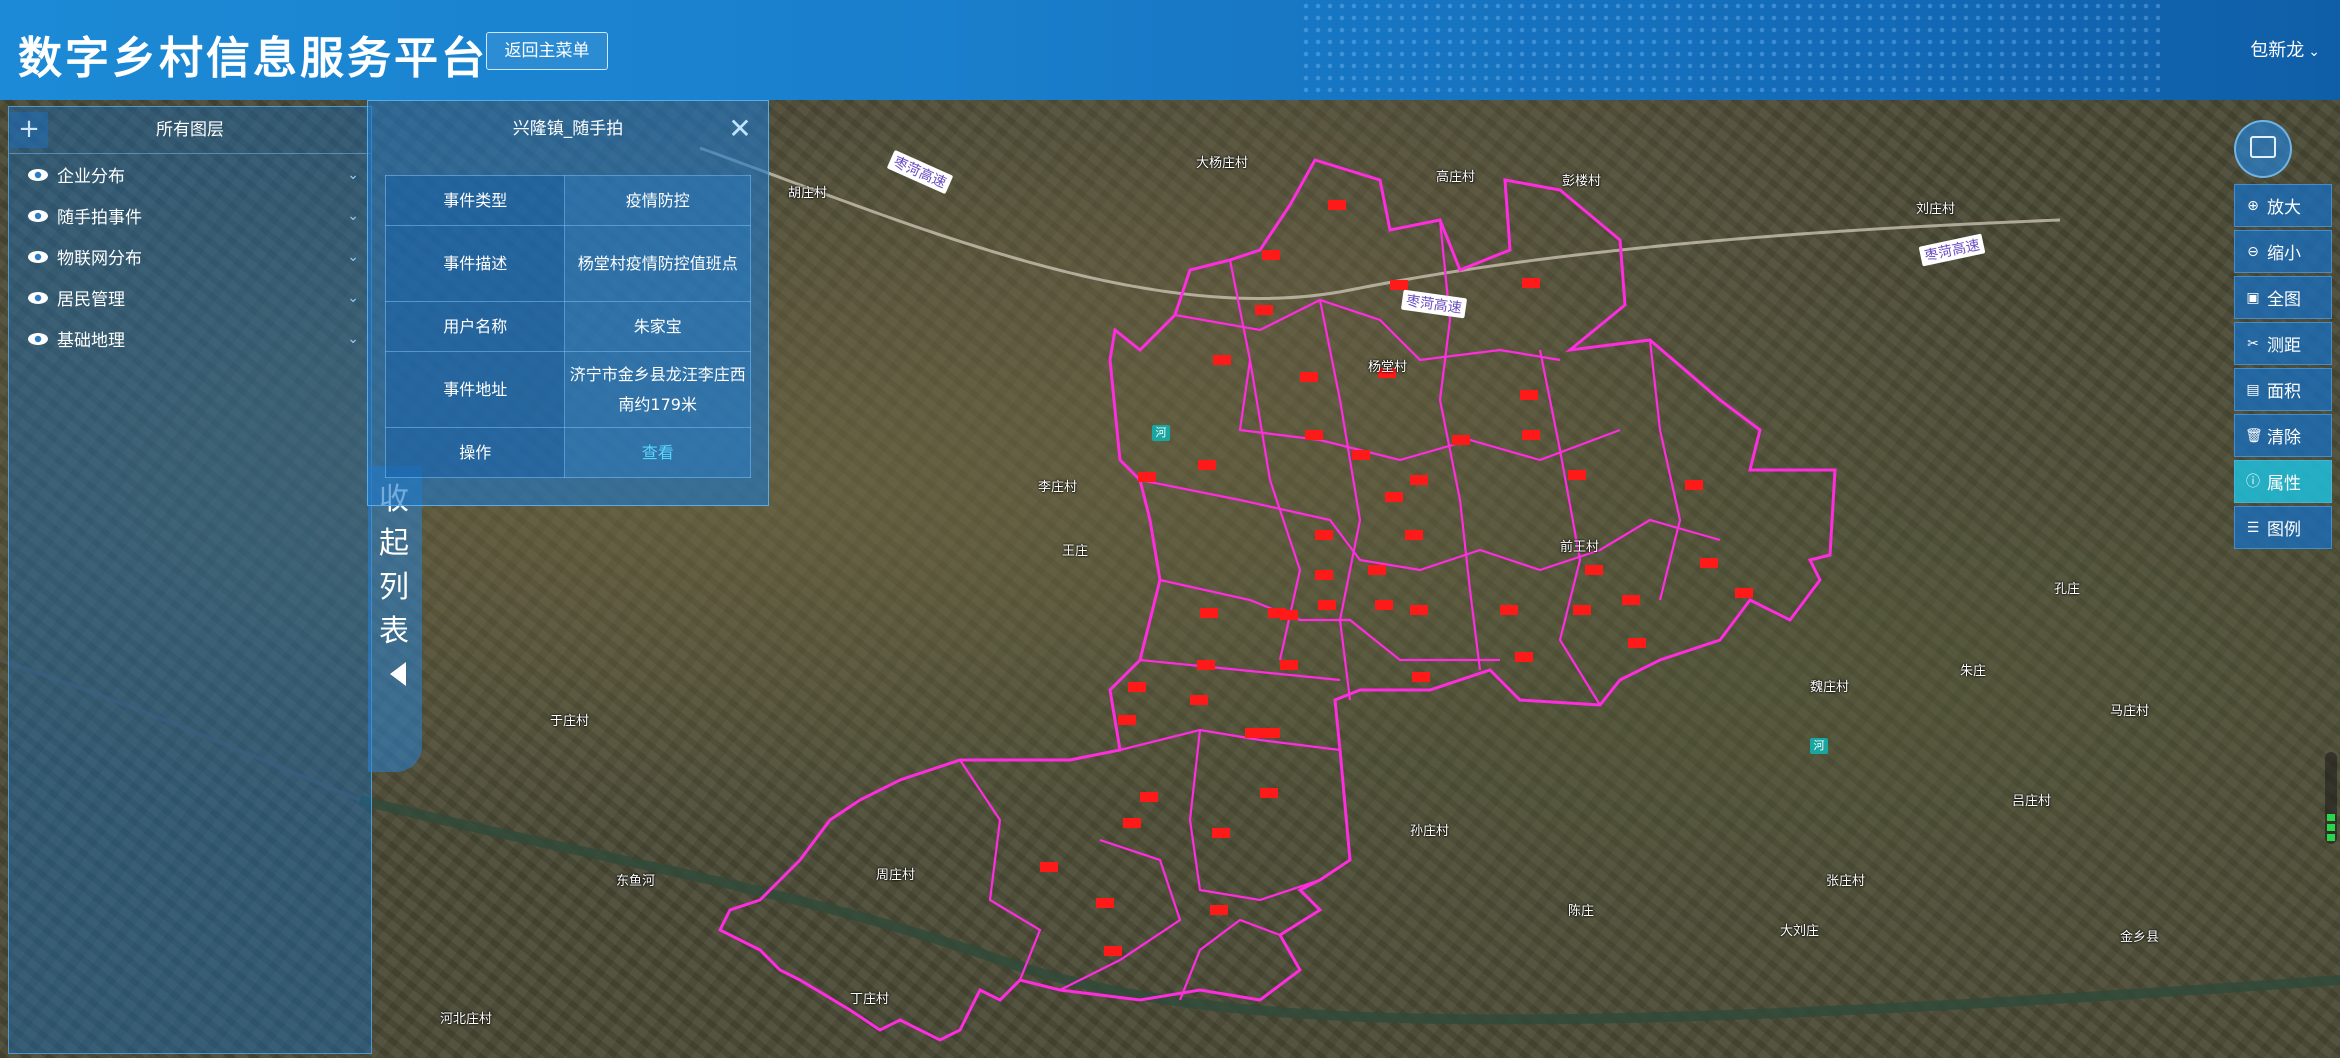 This screenshot has height=1058, width=2340. What do you see at coordinates (475, 326) in the screenshot?
I see `field-key: 用户名称` at bounding box center [475, 326].